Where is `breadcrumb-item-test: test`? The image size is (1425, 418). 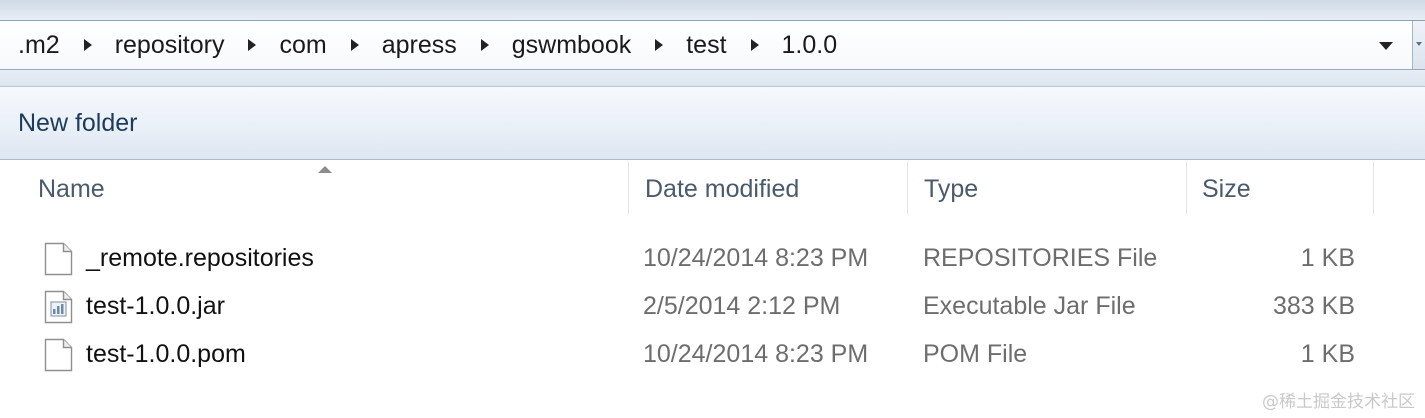 breadcrumb-item-test: test is located at coordinates (706, 45).